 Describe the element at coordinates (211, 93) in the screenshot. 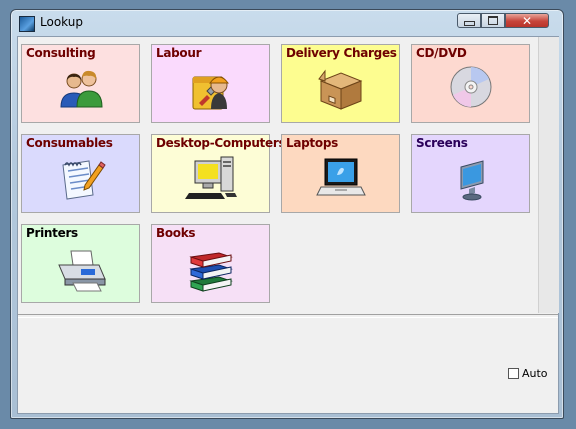

I see `worker-icon` at that location.